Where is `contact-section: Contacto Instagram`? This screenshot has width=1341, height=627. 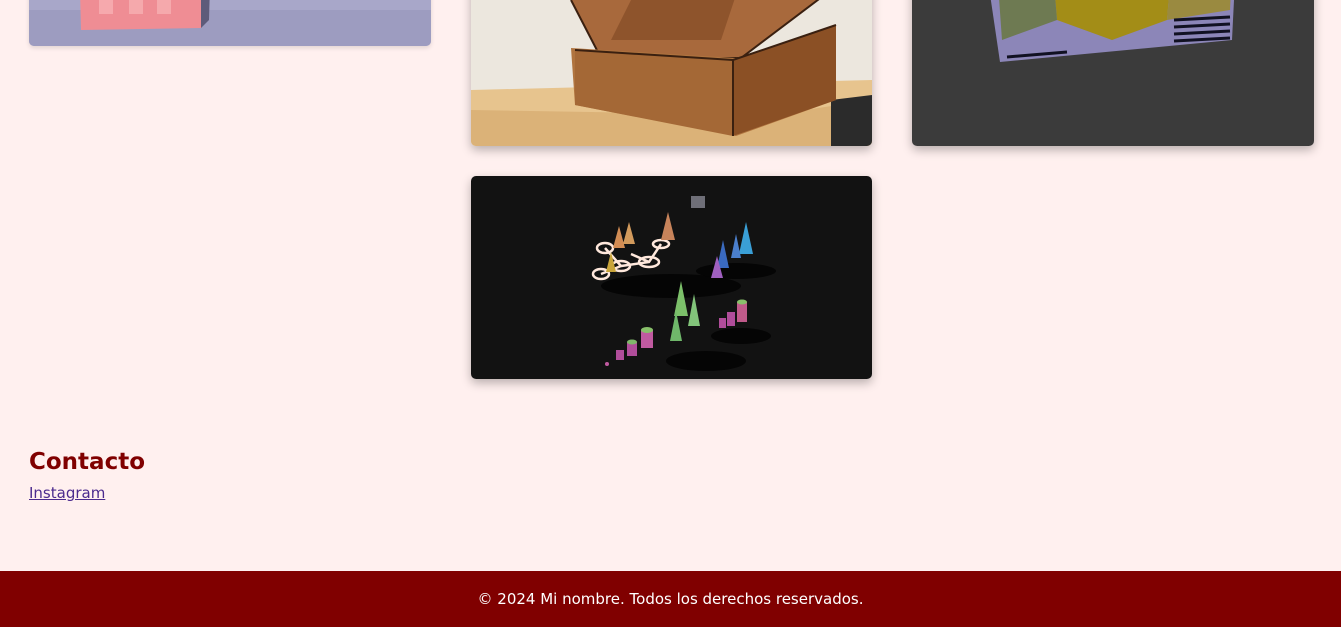 contact-section: Contacto Instagram is located at coordinates (87, 474).